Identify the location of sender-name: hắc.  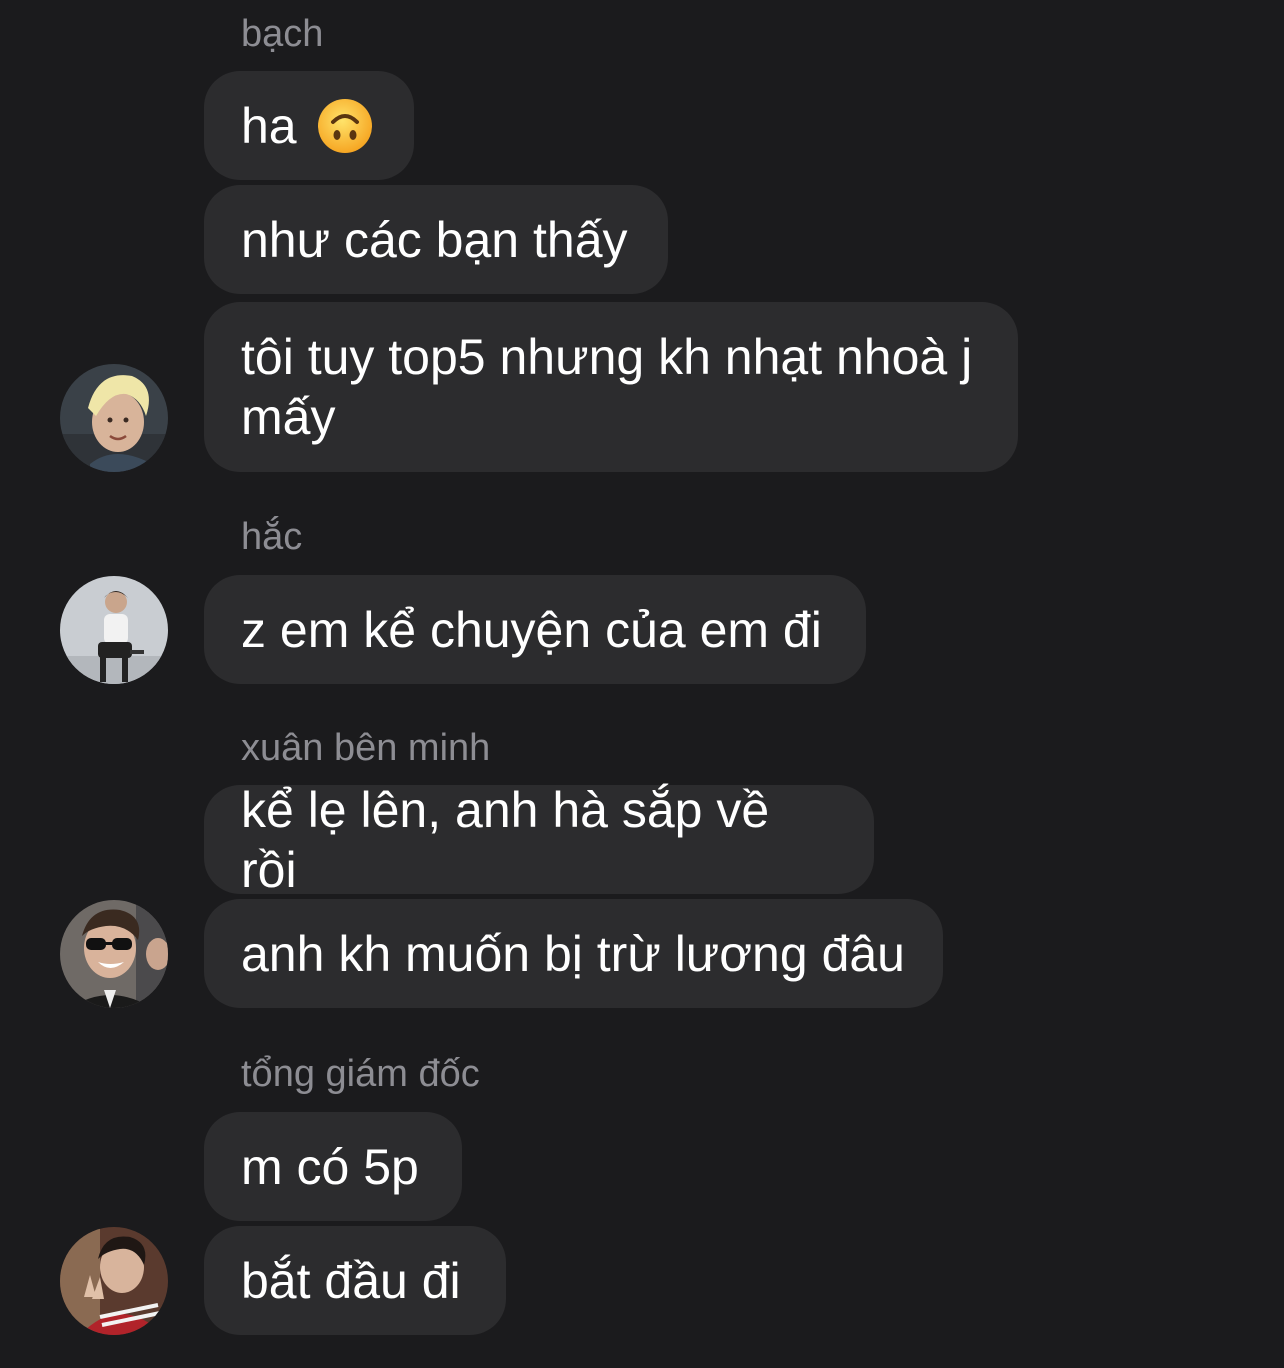
(272, 537).